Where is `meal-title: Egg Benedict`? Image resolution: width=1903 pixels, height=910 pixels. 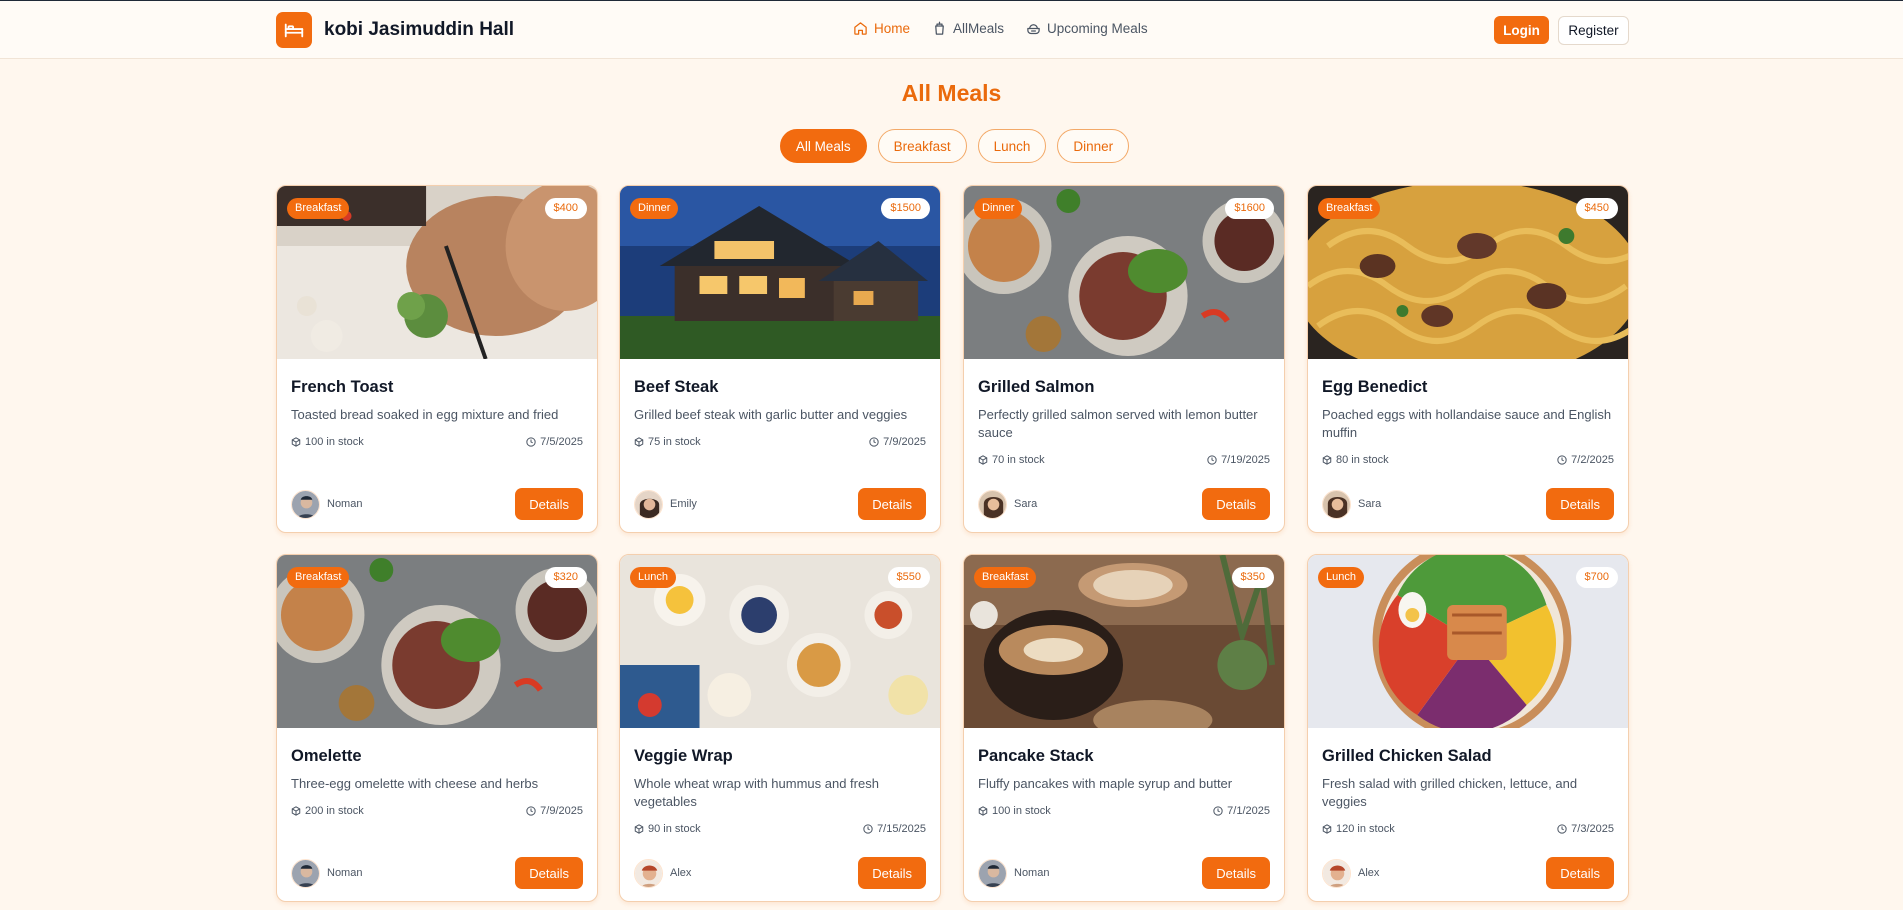
meal-title: Egg Benedict is located at coordinates (1375, 387).